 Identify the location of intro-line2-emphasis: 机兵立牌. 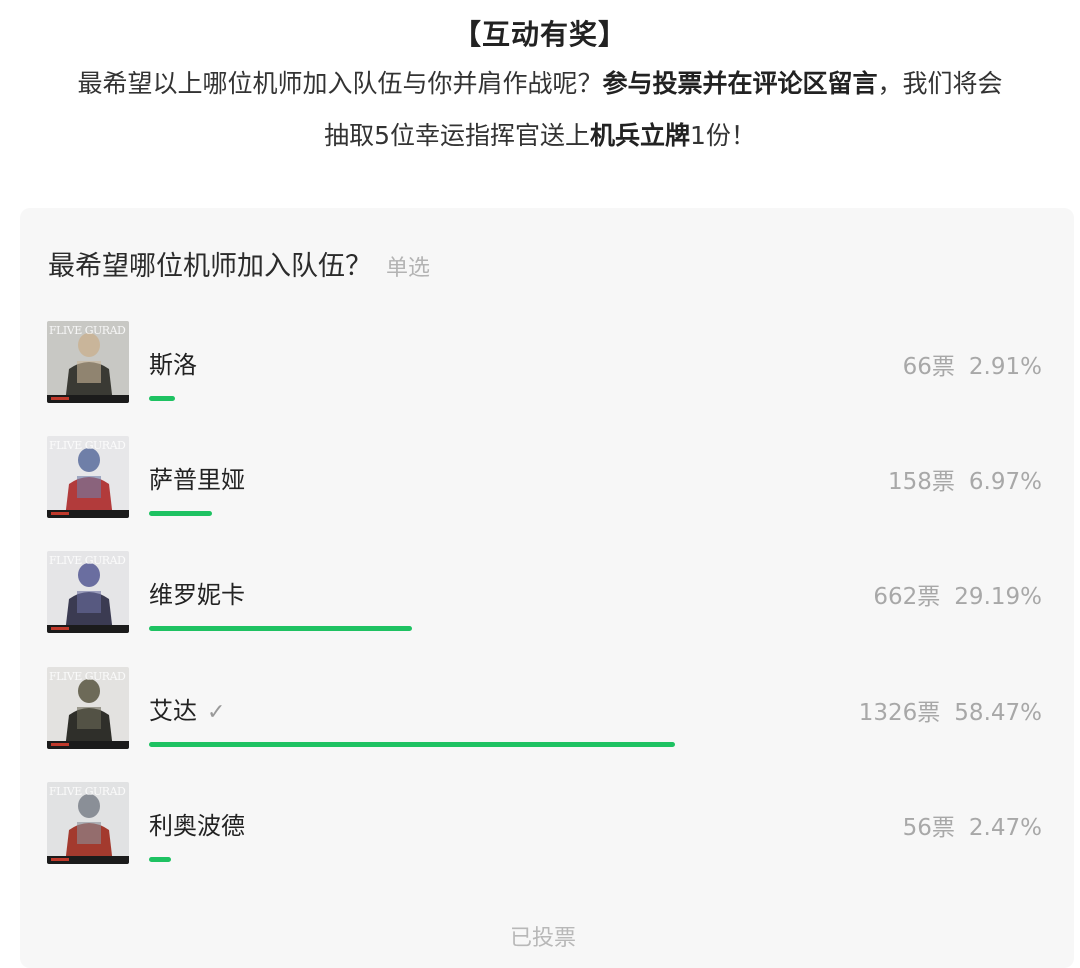
(640, 135).